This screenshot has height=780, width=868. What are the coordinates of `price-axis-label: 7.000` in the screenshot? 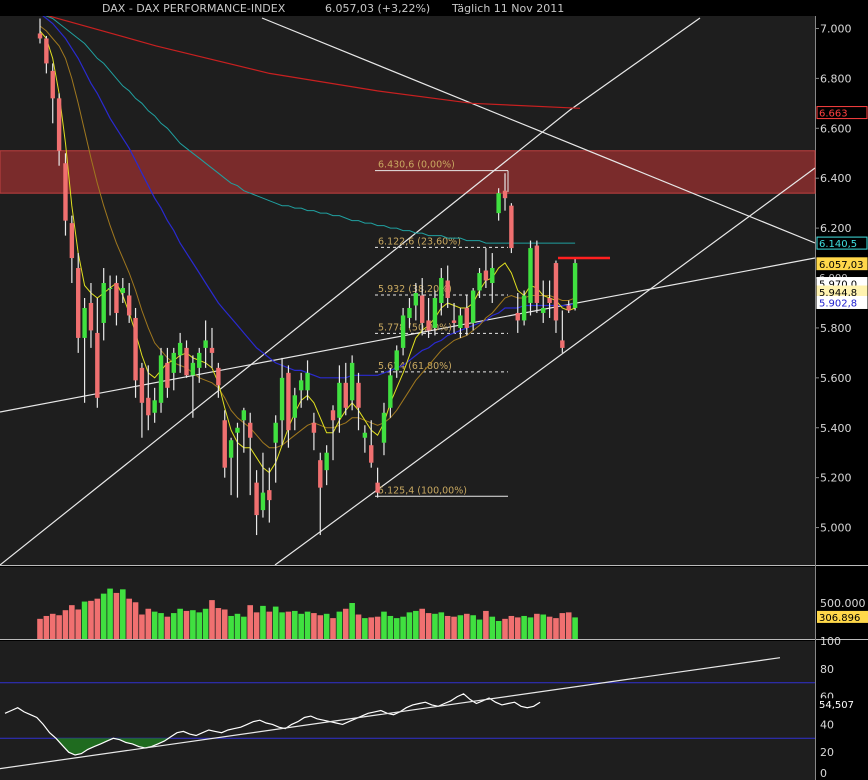 It's located at (836, 28).